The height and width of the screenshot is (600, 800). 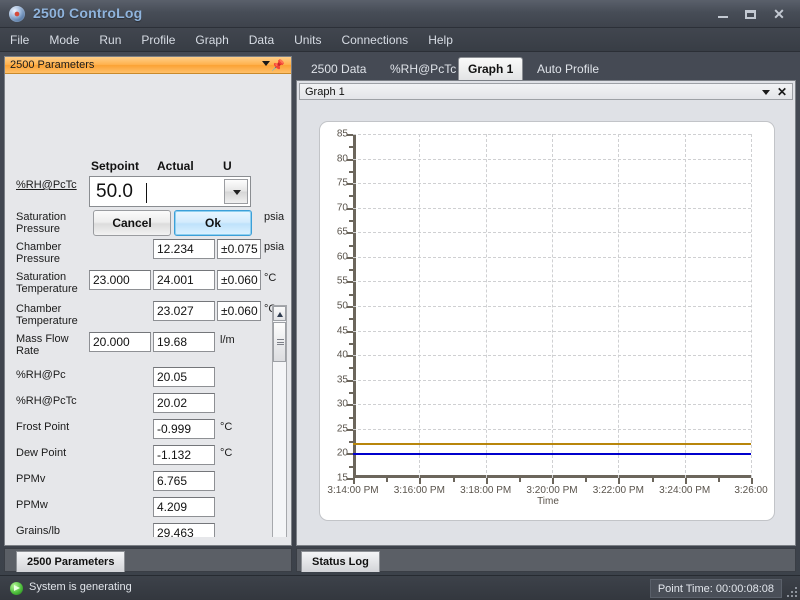 I want to click on tab-rh-pctc: %RH@PcTc, so click(x=423, y=69).